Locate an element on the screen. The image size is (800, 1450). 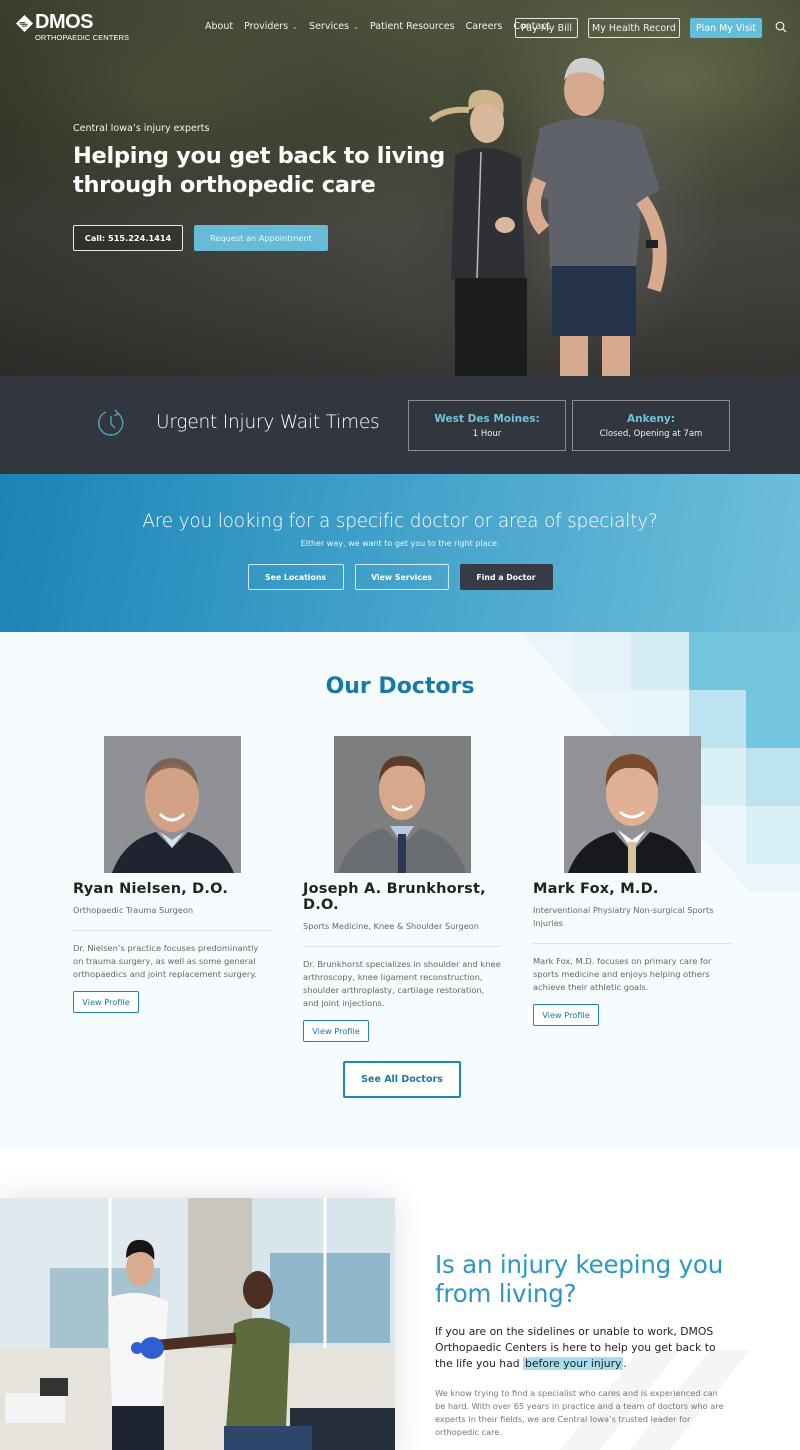
nav-about: About is located at coordinates (219, 26).